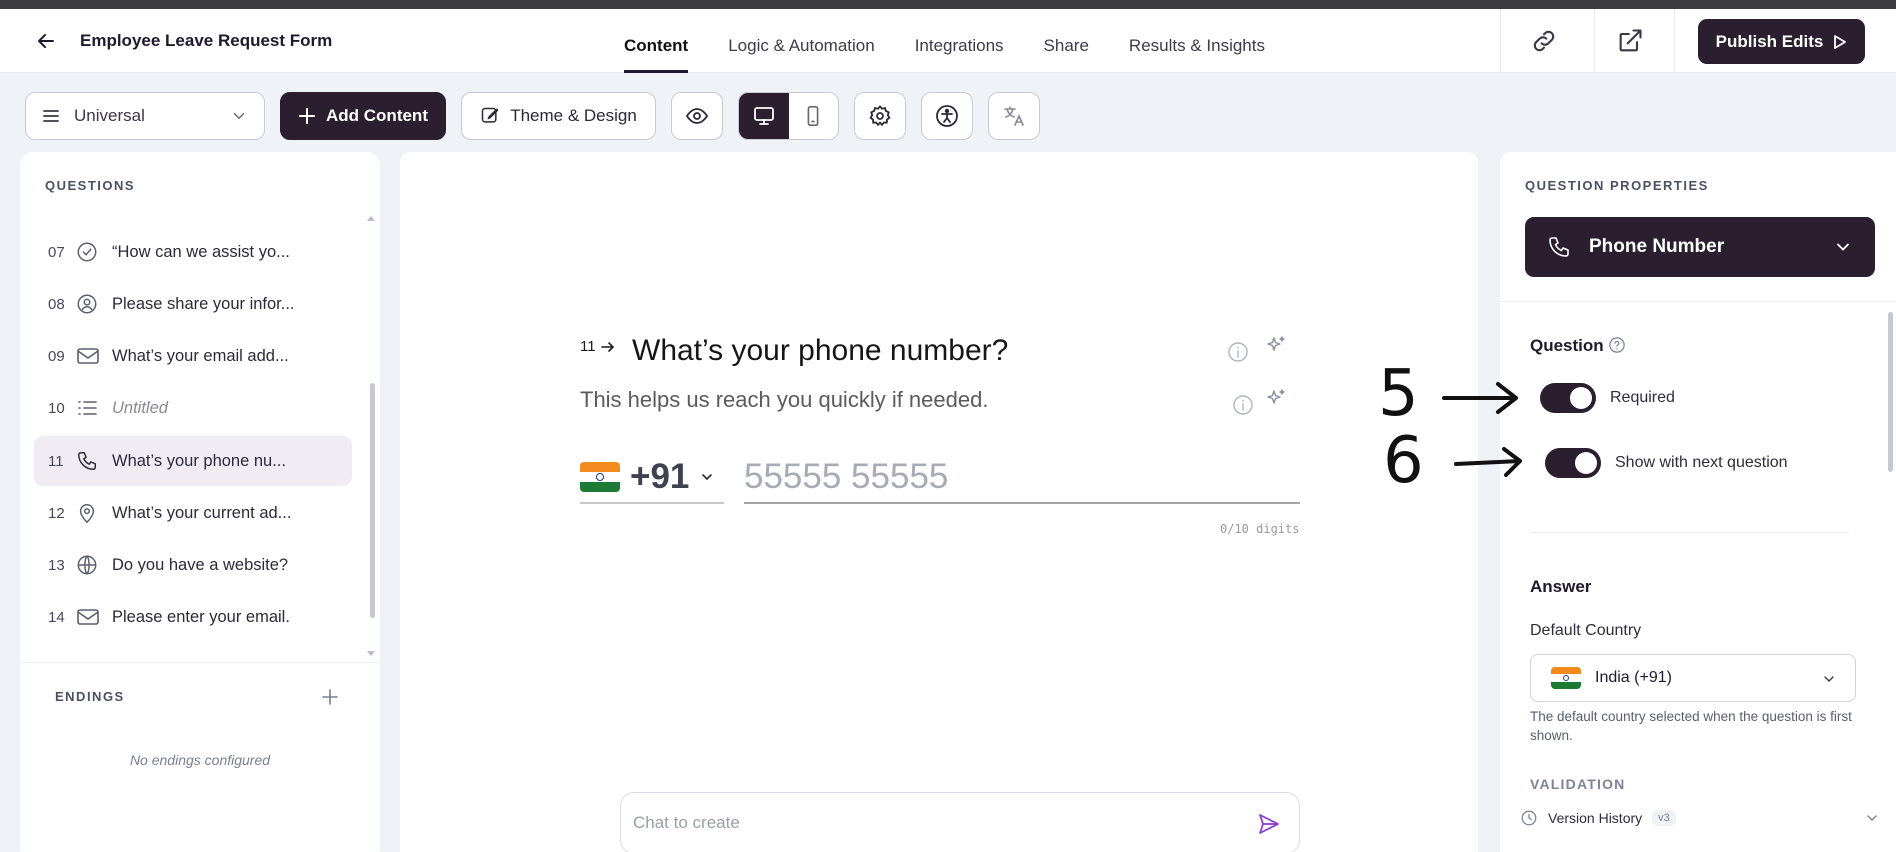 The image size is (1896, 852). Describe the element at coordinates (1269, 824) in the screenshot. I see `send-icon` at that location.